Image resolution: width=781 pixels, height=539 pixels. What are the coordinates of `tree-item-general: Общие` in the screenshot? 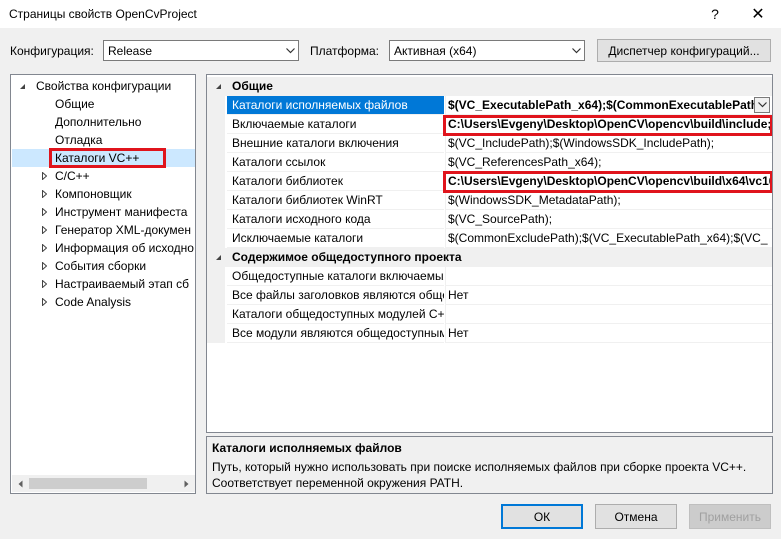 It's located at (74, 104).